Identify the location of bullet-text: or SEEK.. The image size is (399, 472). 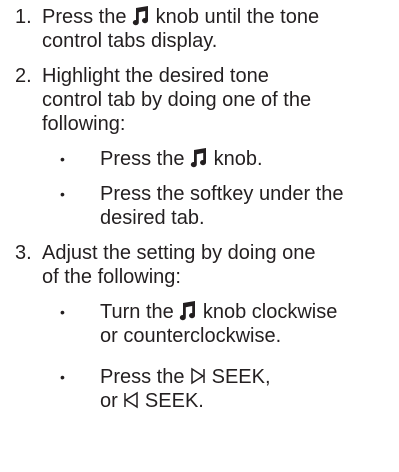
(152, 401).